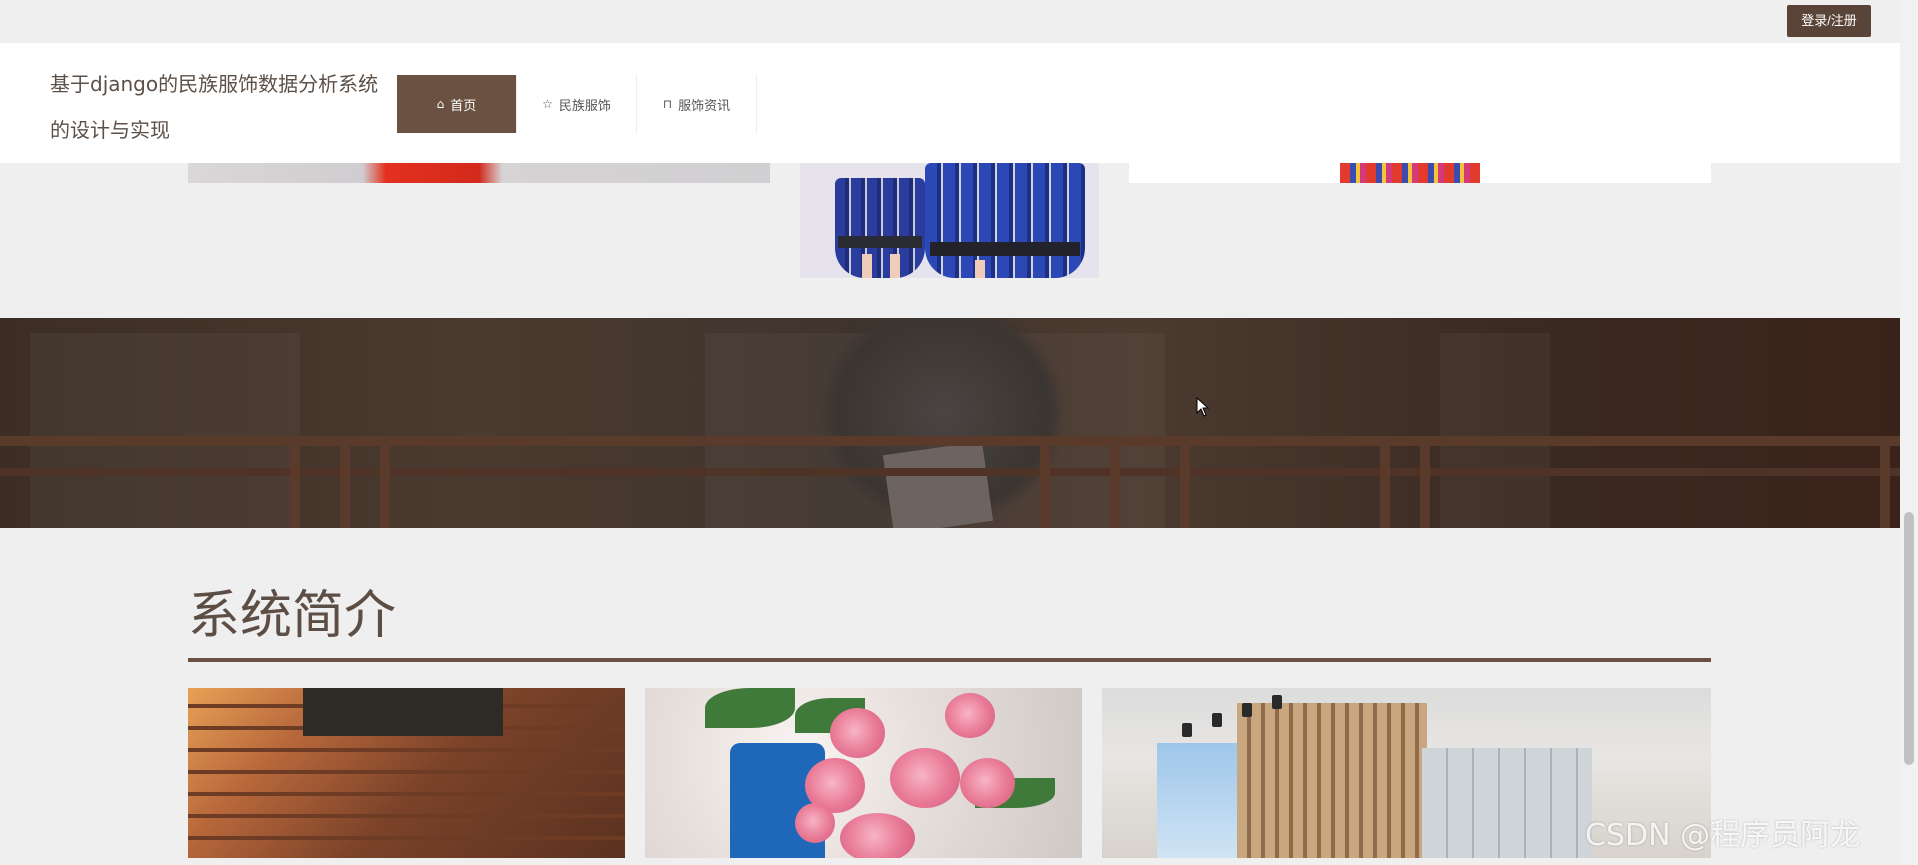 The height and width of the screenshot is (865, 1918). What do you see at coordinates (667, 104) in the screenshot?
I see `bag-icon: ⊓` at bounding box center [667, 104].